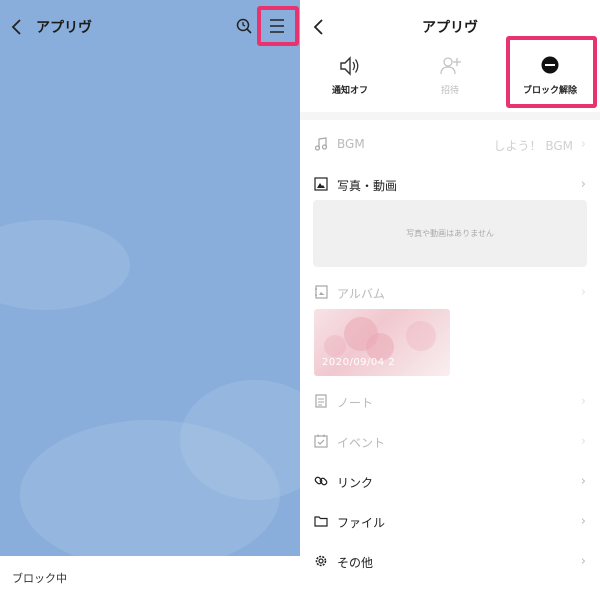  I want to click on album-label: アルバム, so click(361, 294).